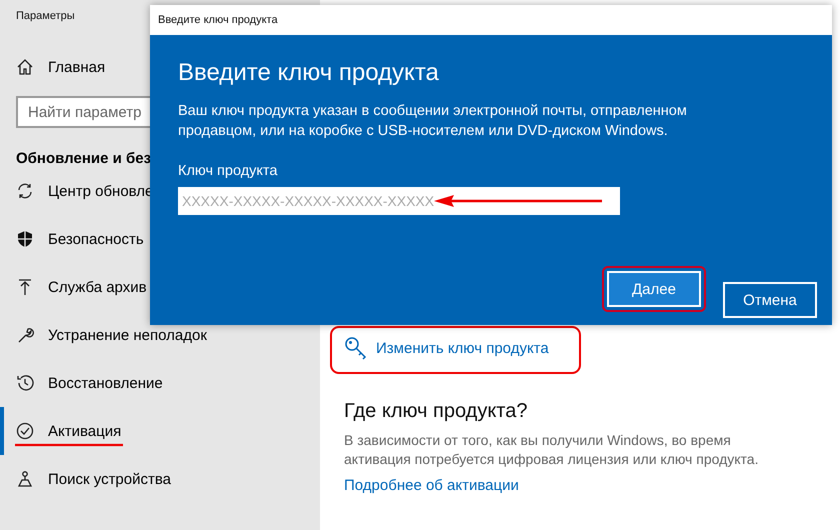  Describe the element at coordinates (552, 450) in the screenshot. I see `description-text: В зависимости от того, как вы получили Windows, во время активация потребуется цифровая лицензия или ключ продукта.` at that location.